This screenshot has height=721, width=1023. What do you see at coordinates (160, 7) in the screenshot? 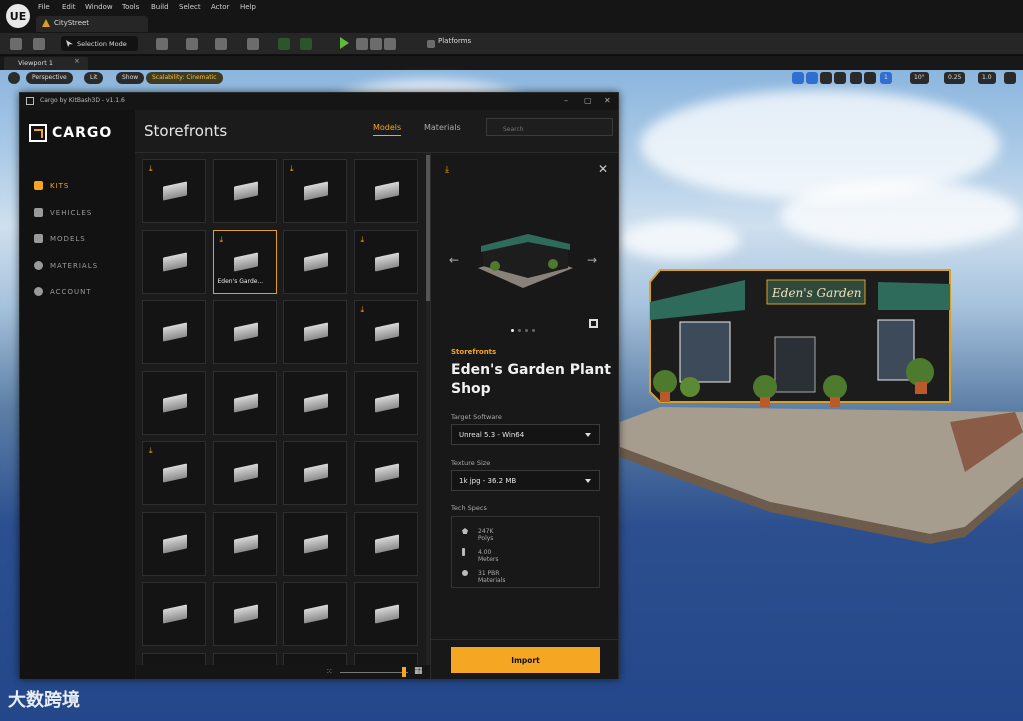
I see `menu-build: Build` at bounding box center [160, 7].